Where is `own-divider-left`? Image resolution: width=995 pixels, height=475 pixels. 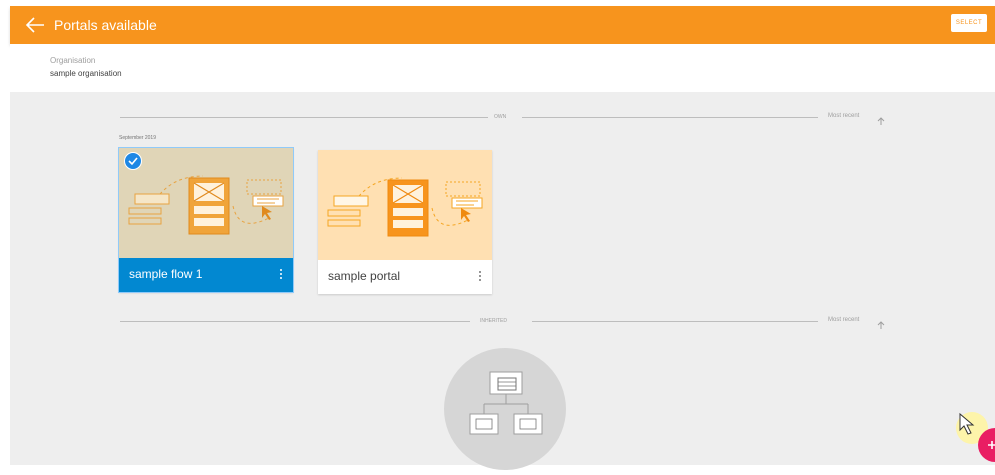
own-divider-left is located at coordinates (304, 117).